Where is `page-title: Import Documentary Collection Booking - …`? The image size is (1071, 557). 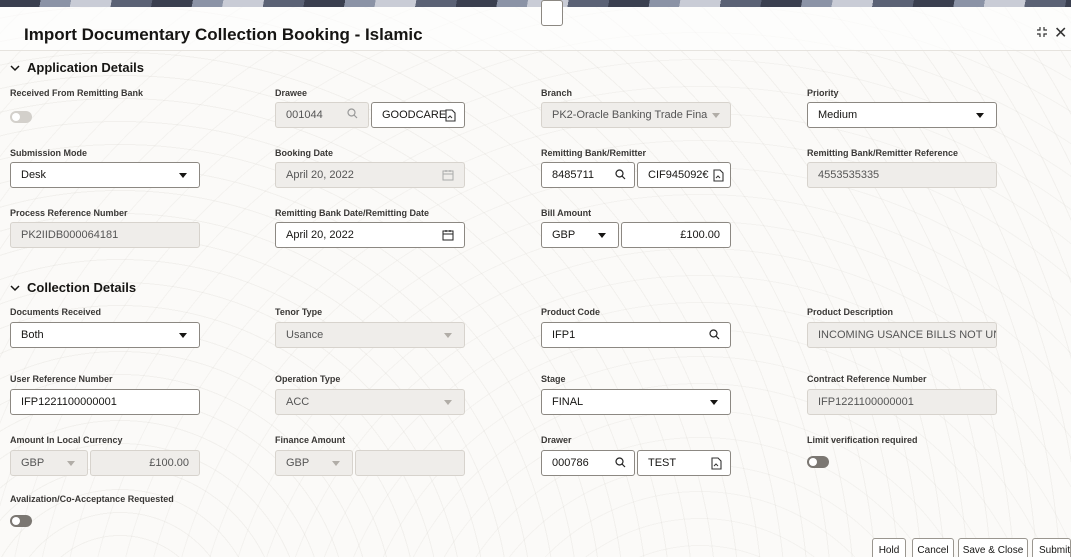 page-title: Import Documentary Collection Booking - … is located at coordinates (223, 34).